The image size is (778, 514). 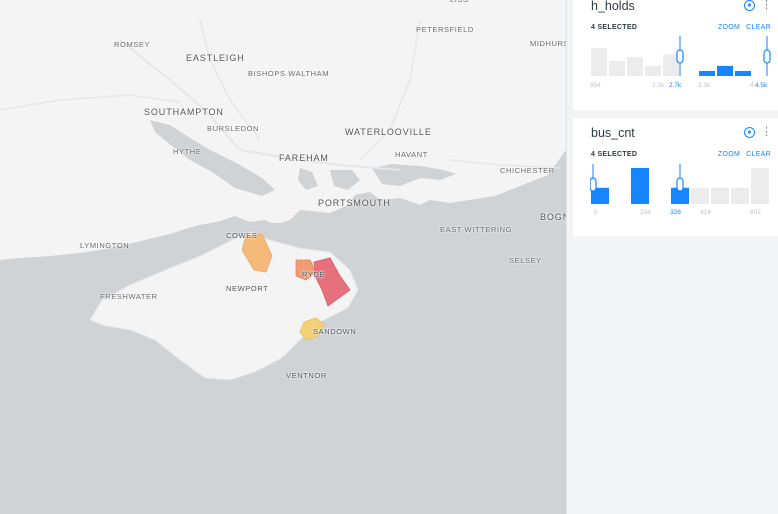 I want to click on place-label: ROMSEY, so click(x=132, y=44).